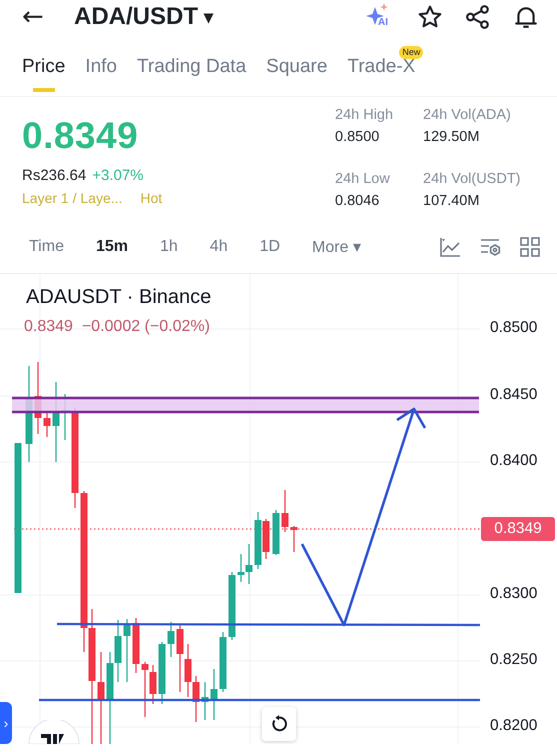 Image resolution: width=557 pixels, height=752 pixels. I want to click on last-price-label: 0.8349, so click(518, 529).